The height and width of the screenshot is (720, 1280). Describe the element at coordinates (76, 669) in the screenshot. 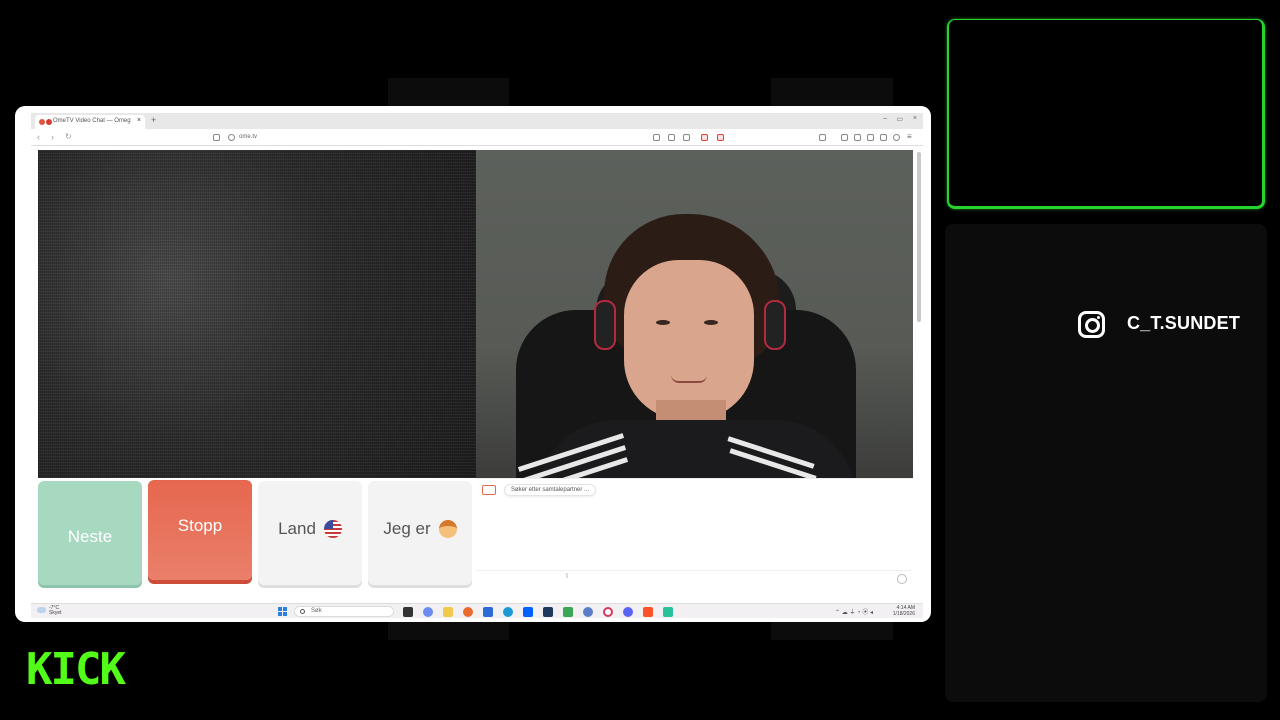

I see `kick-logo: KICK` at that location.